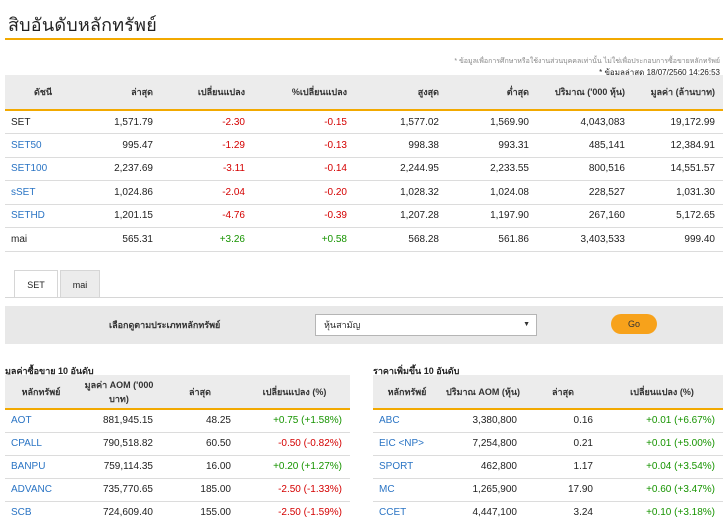 This screenshot has width=728, height=524. Describe the element at coordinates (119, 444) in the screenshot. I see `aom-value: 790,518.82` at that location.